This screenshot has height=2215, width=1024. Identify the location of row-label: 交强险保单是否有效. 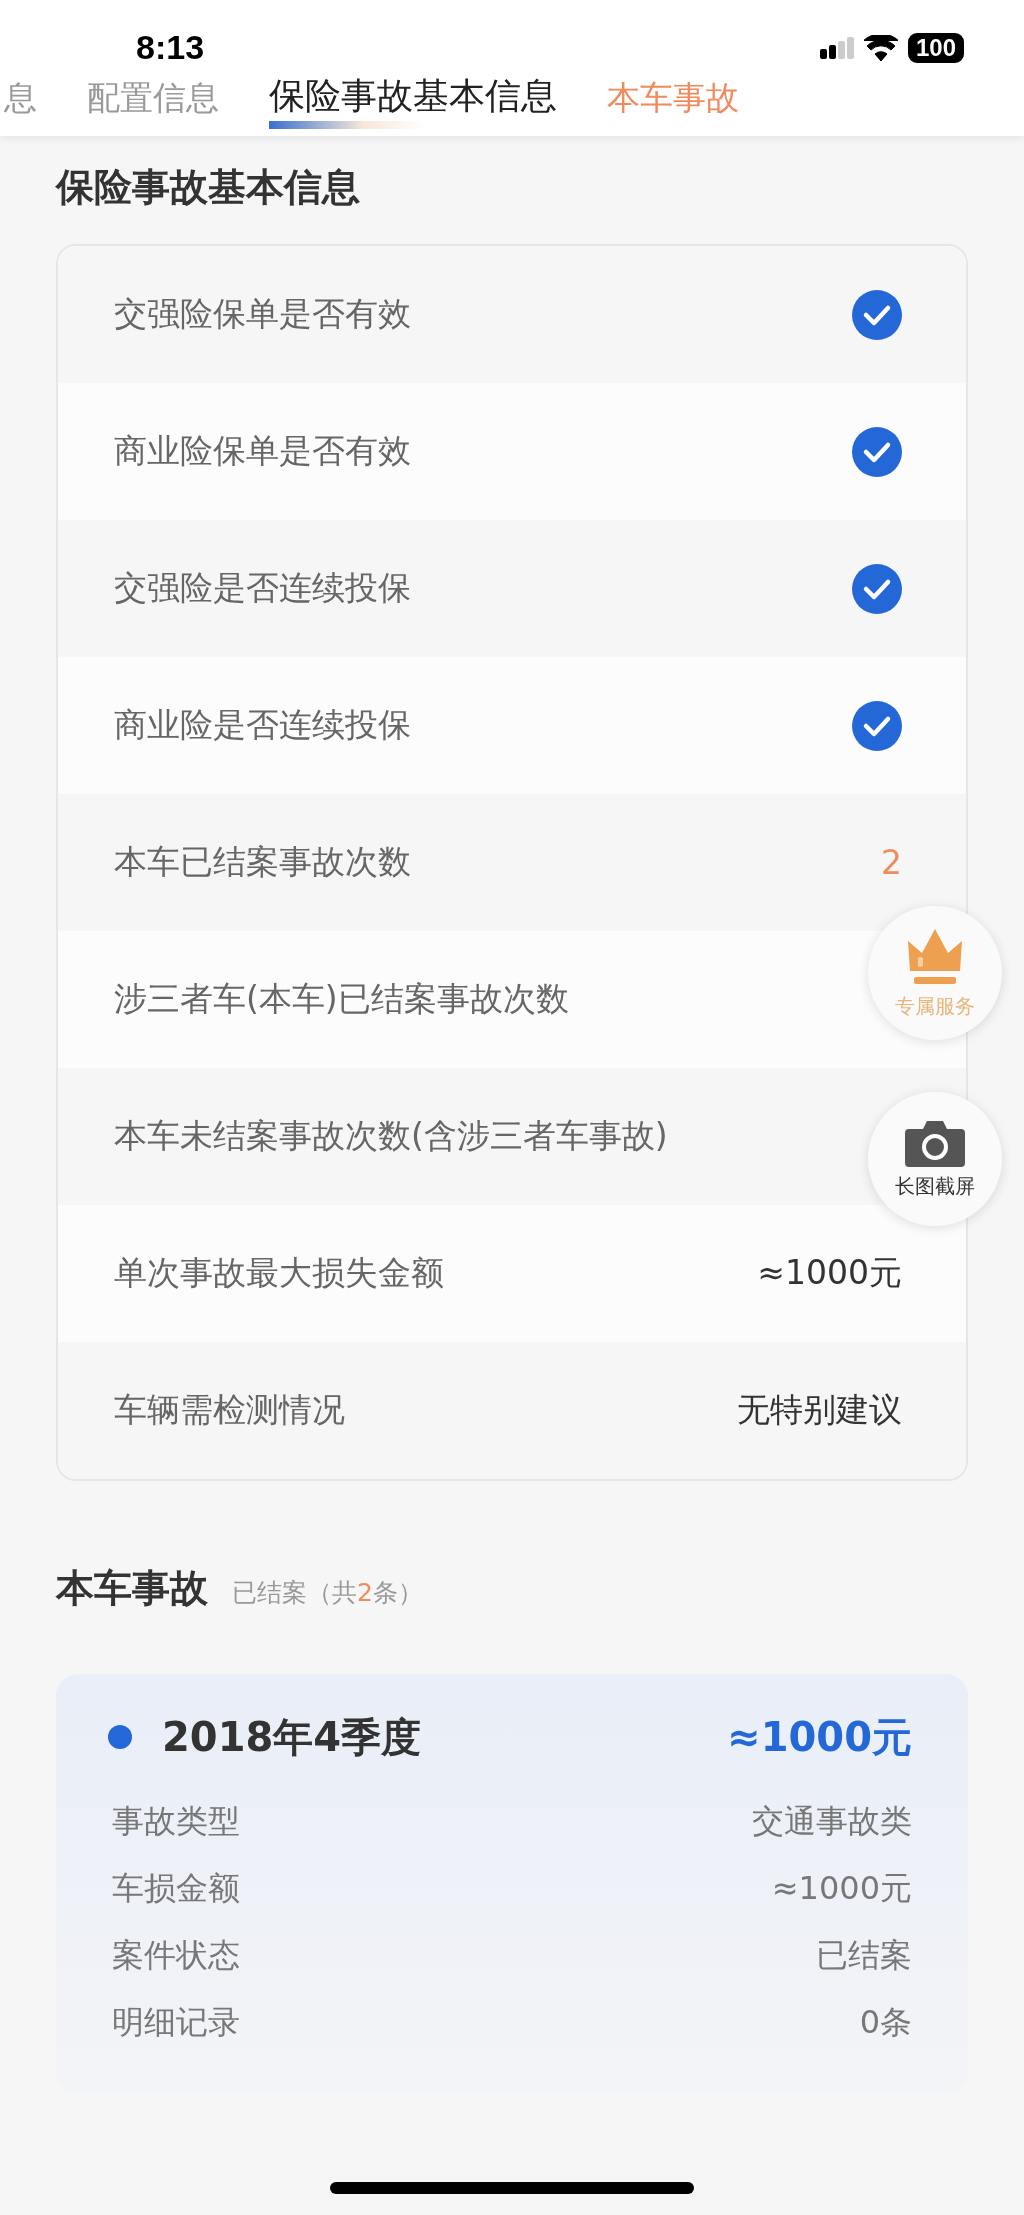
(262, 314).